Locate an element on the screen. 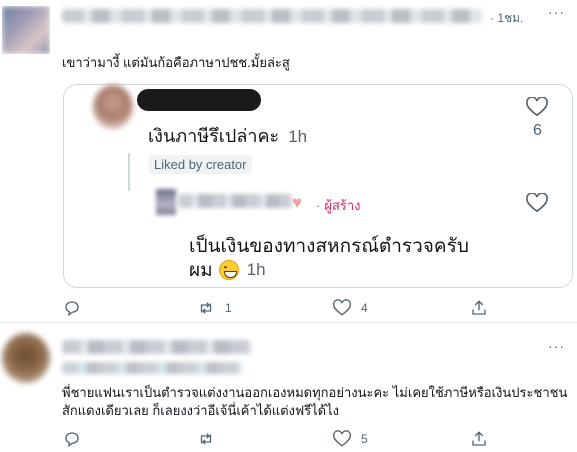 The height and width of the screenshot is (452, 577). like-button: 5 is located at coordinates (350, 439).